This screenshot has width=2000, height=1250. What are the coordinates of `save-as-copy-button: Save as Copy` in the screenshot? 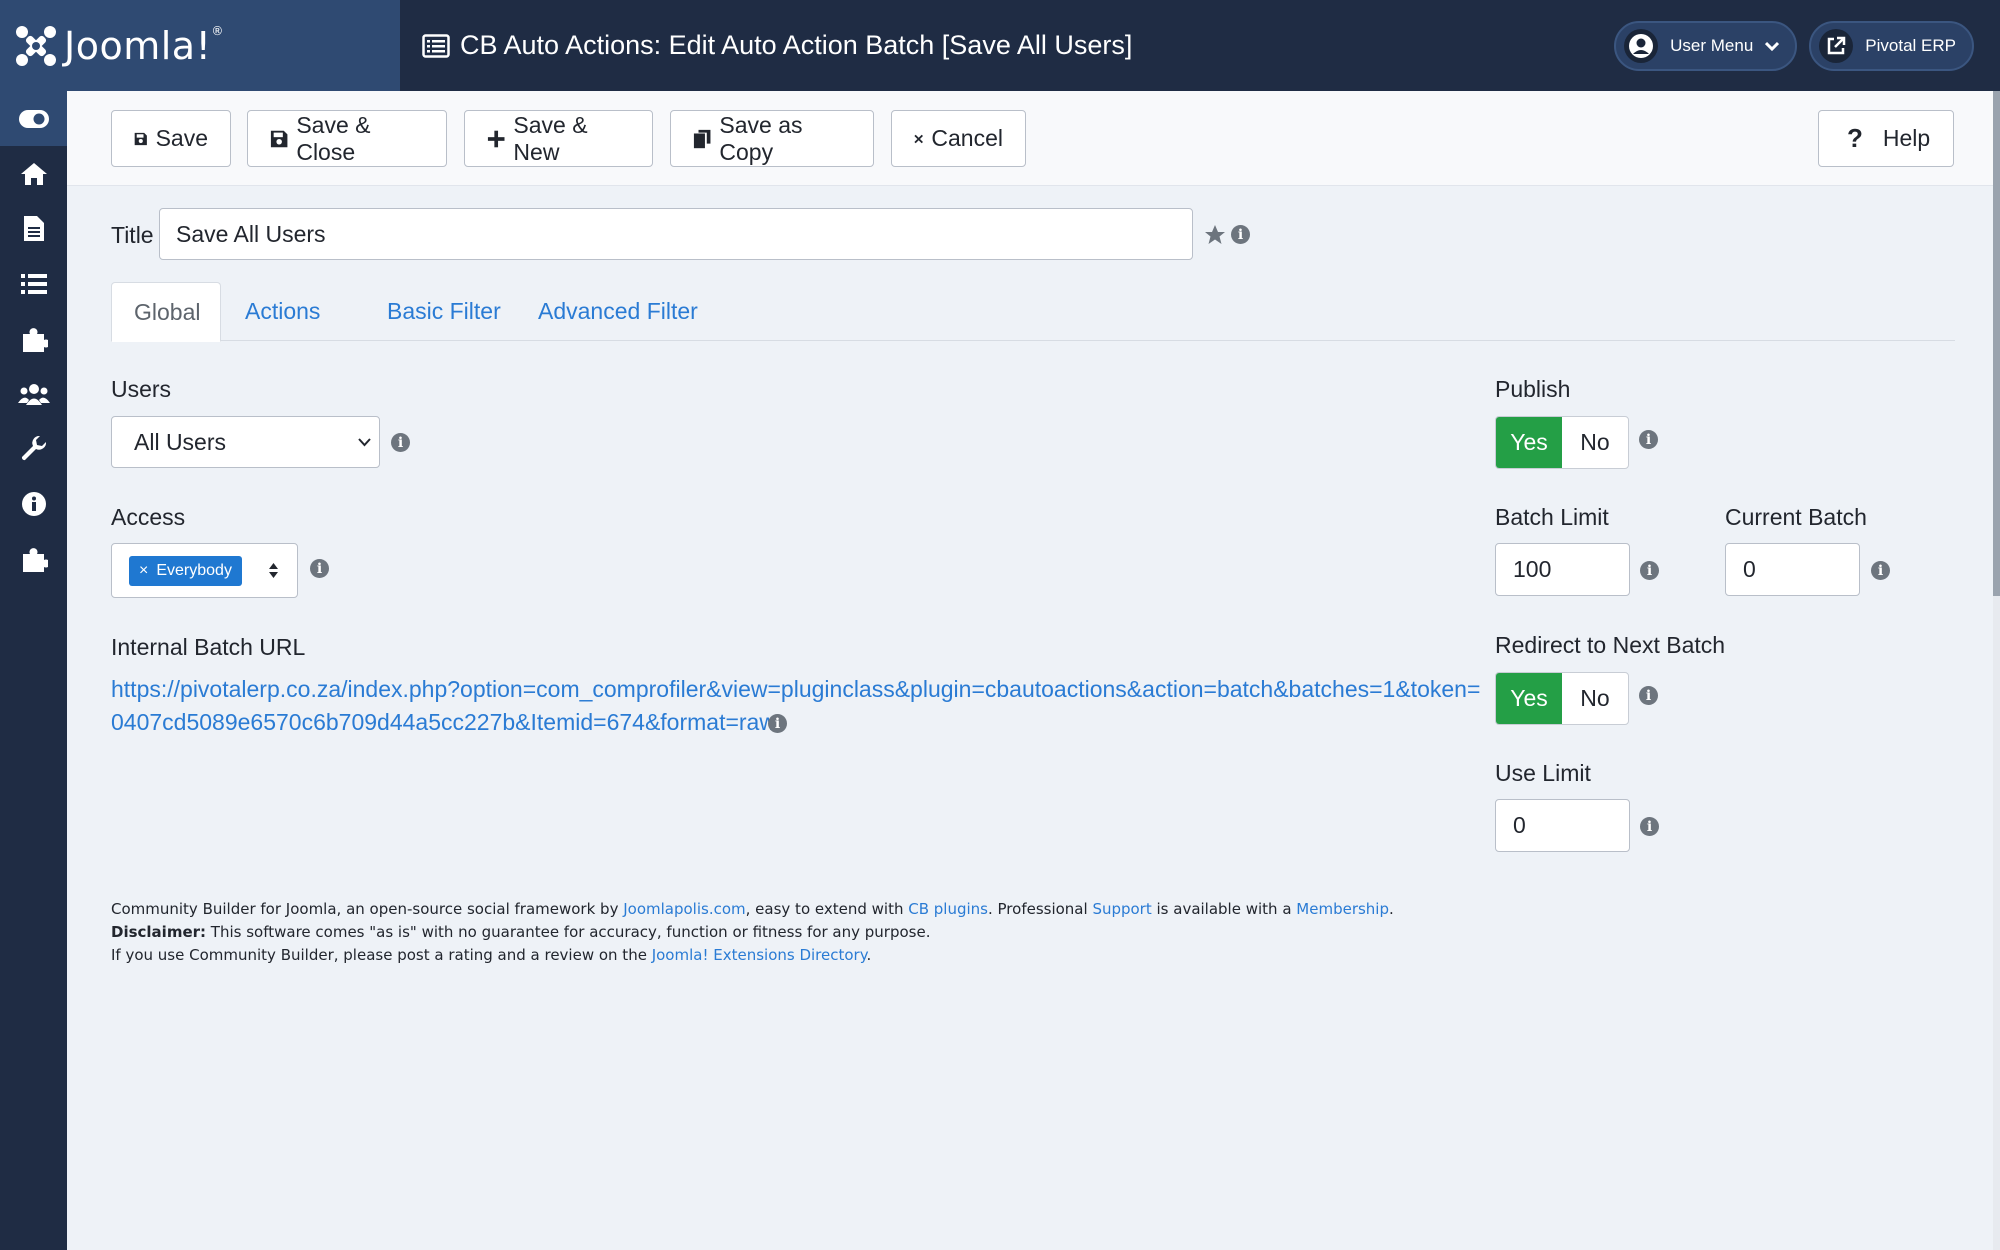 It's located at (772, 138).